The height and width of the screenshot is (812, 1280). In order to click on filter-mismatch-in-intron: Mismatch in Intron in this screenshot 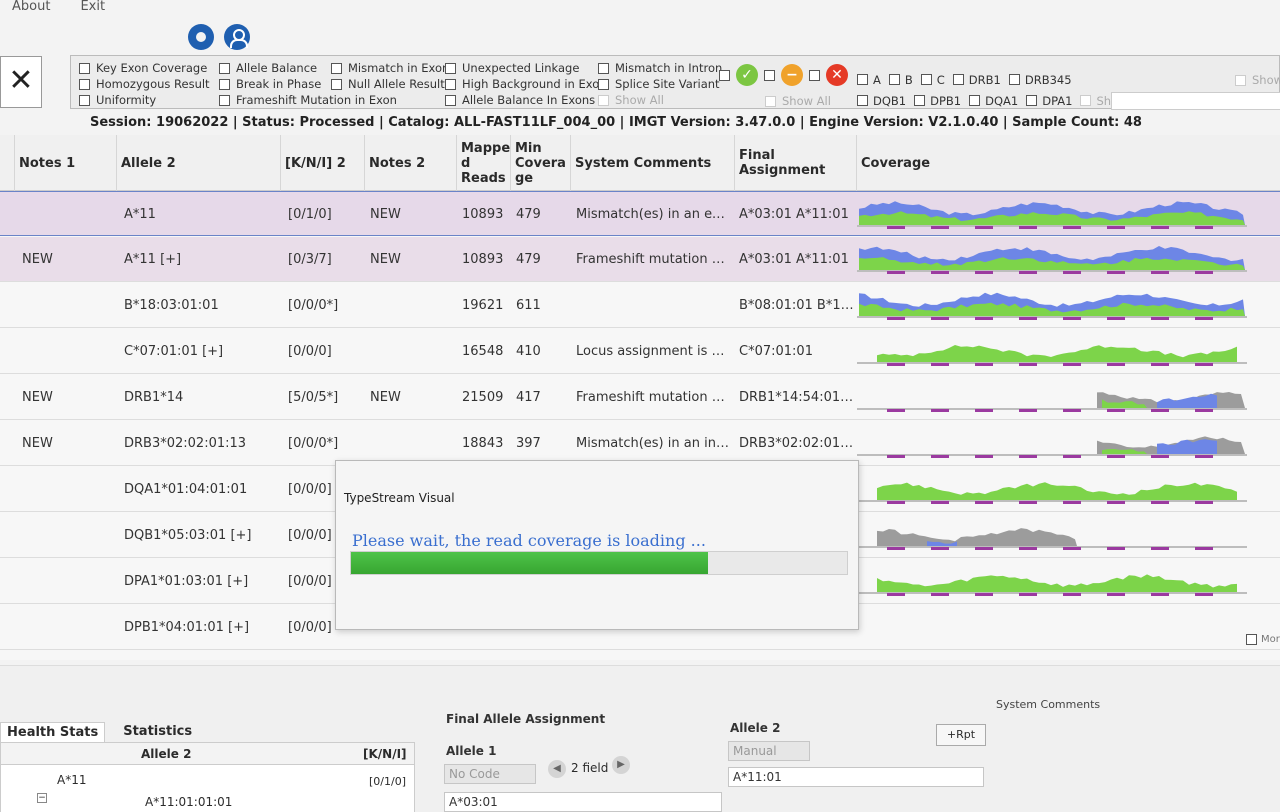, I will do `click(660, 68)`.